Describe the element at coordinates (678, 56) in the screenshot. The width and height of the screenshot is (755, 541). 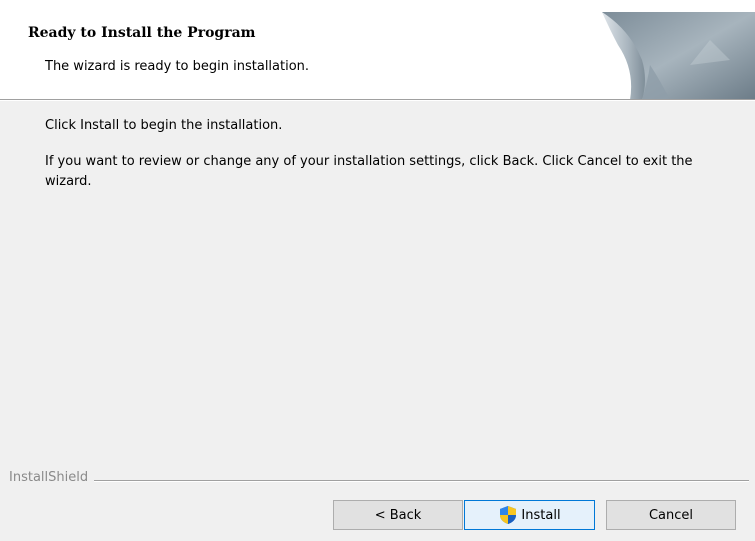
I see `page-curl-graphic-icon` at that location.